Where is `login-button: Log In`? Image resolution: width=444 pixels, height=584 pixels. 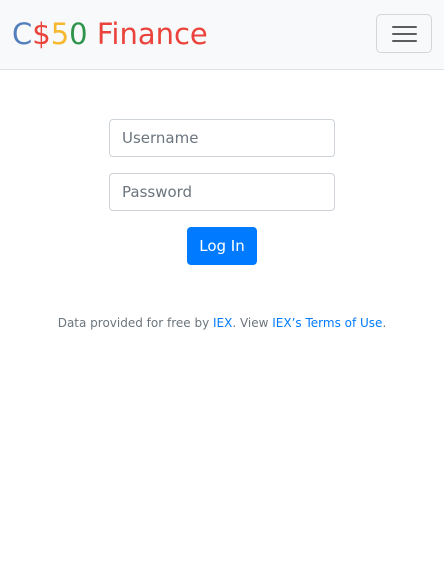
login-button: Log In is located at coordinates (222, 246).